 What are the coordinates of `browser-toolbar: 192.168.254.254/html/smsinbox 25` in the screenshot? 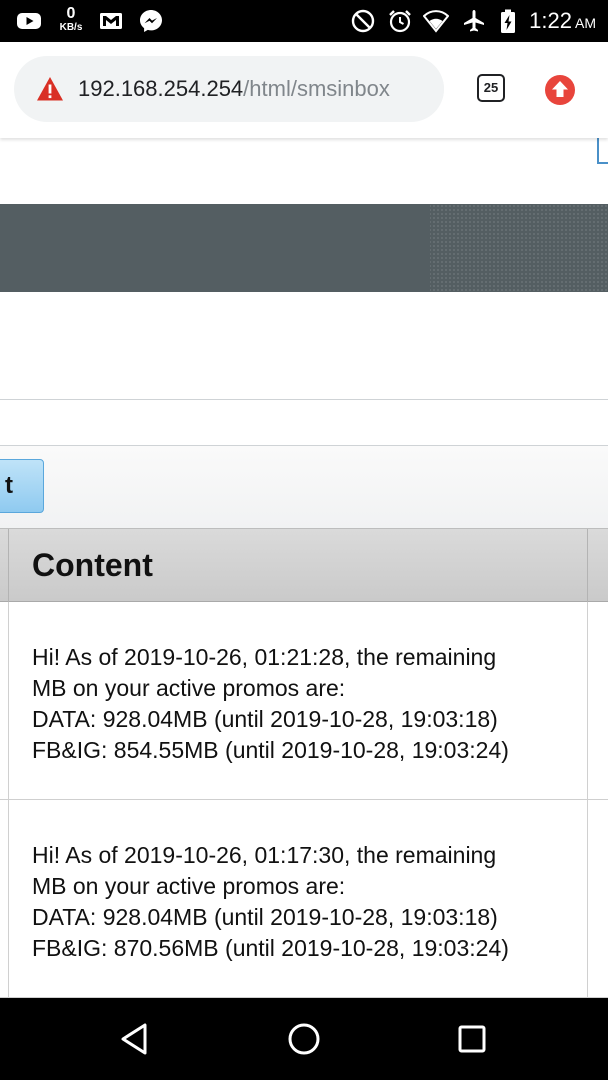 It's located at (304, 90).